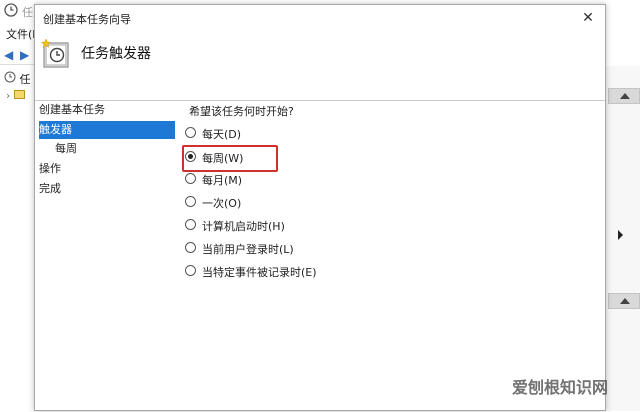 Image resolution: width=640 pixels, height=412 pixels. What do you see at coordinates (50, 168) in the screenshot?
I see `step-label: 操作` at bounding box center [50, 168].